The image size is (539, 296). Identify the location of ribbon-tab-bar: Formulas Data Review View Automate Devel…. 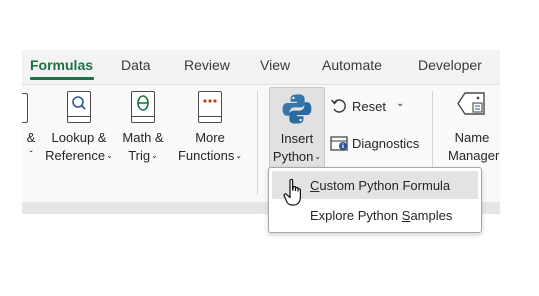
(261, 67).